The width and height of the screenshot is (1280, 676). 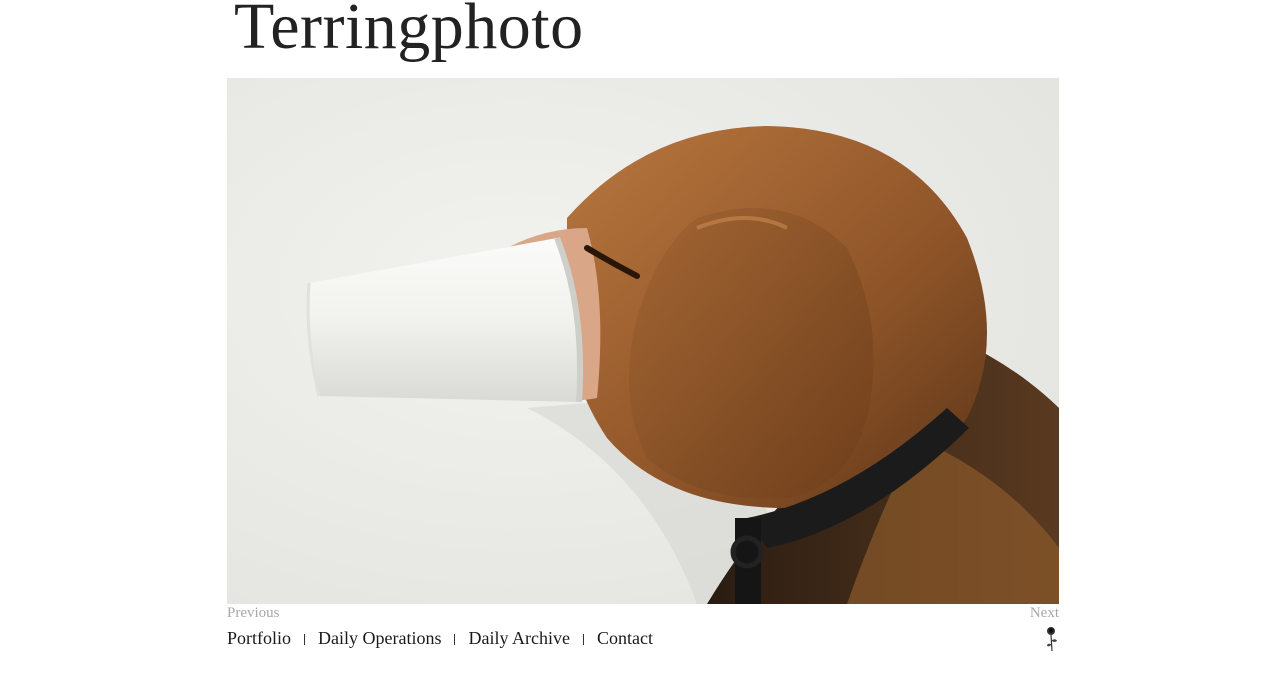 I want to click on nav-item-contact: Contact, so click(x=625, y=638).